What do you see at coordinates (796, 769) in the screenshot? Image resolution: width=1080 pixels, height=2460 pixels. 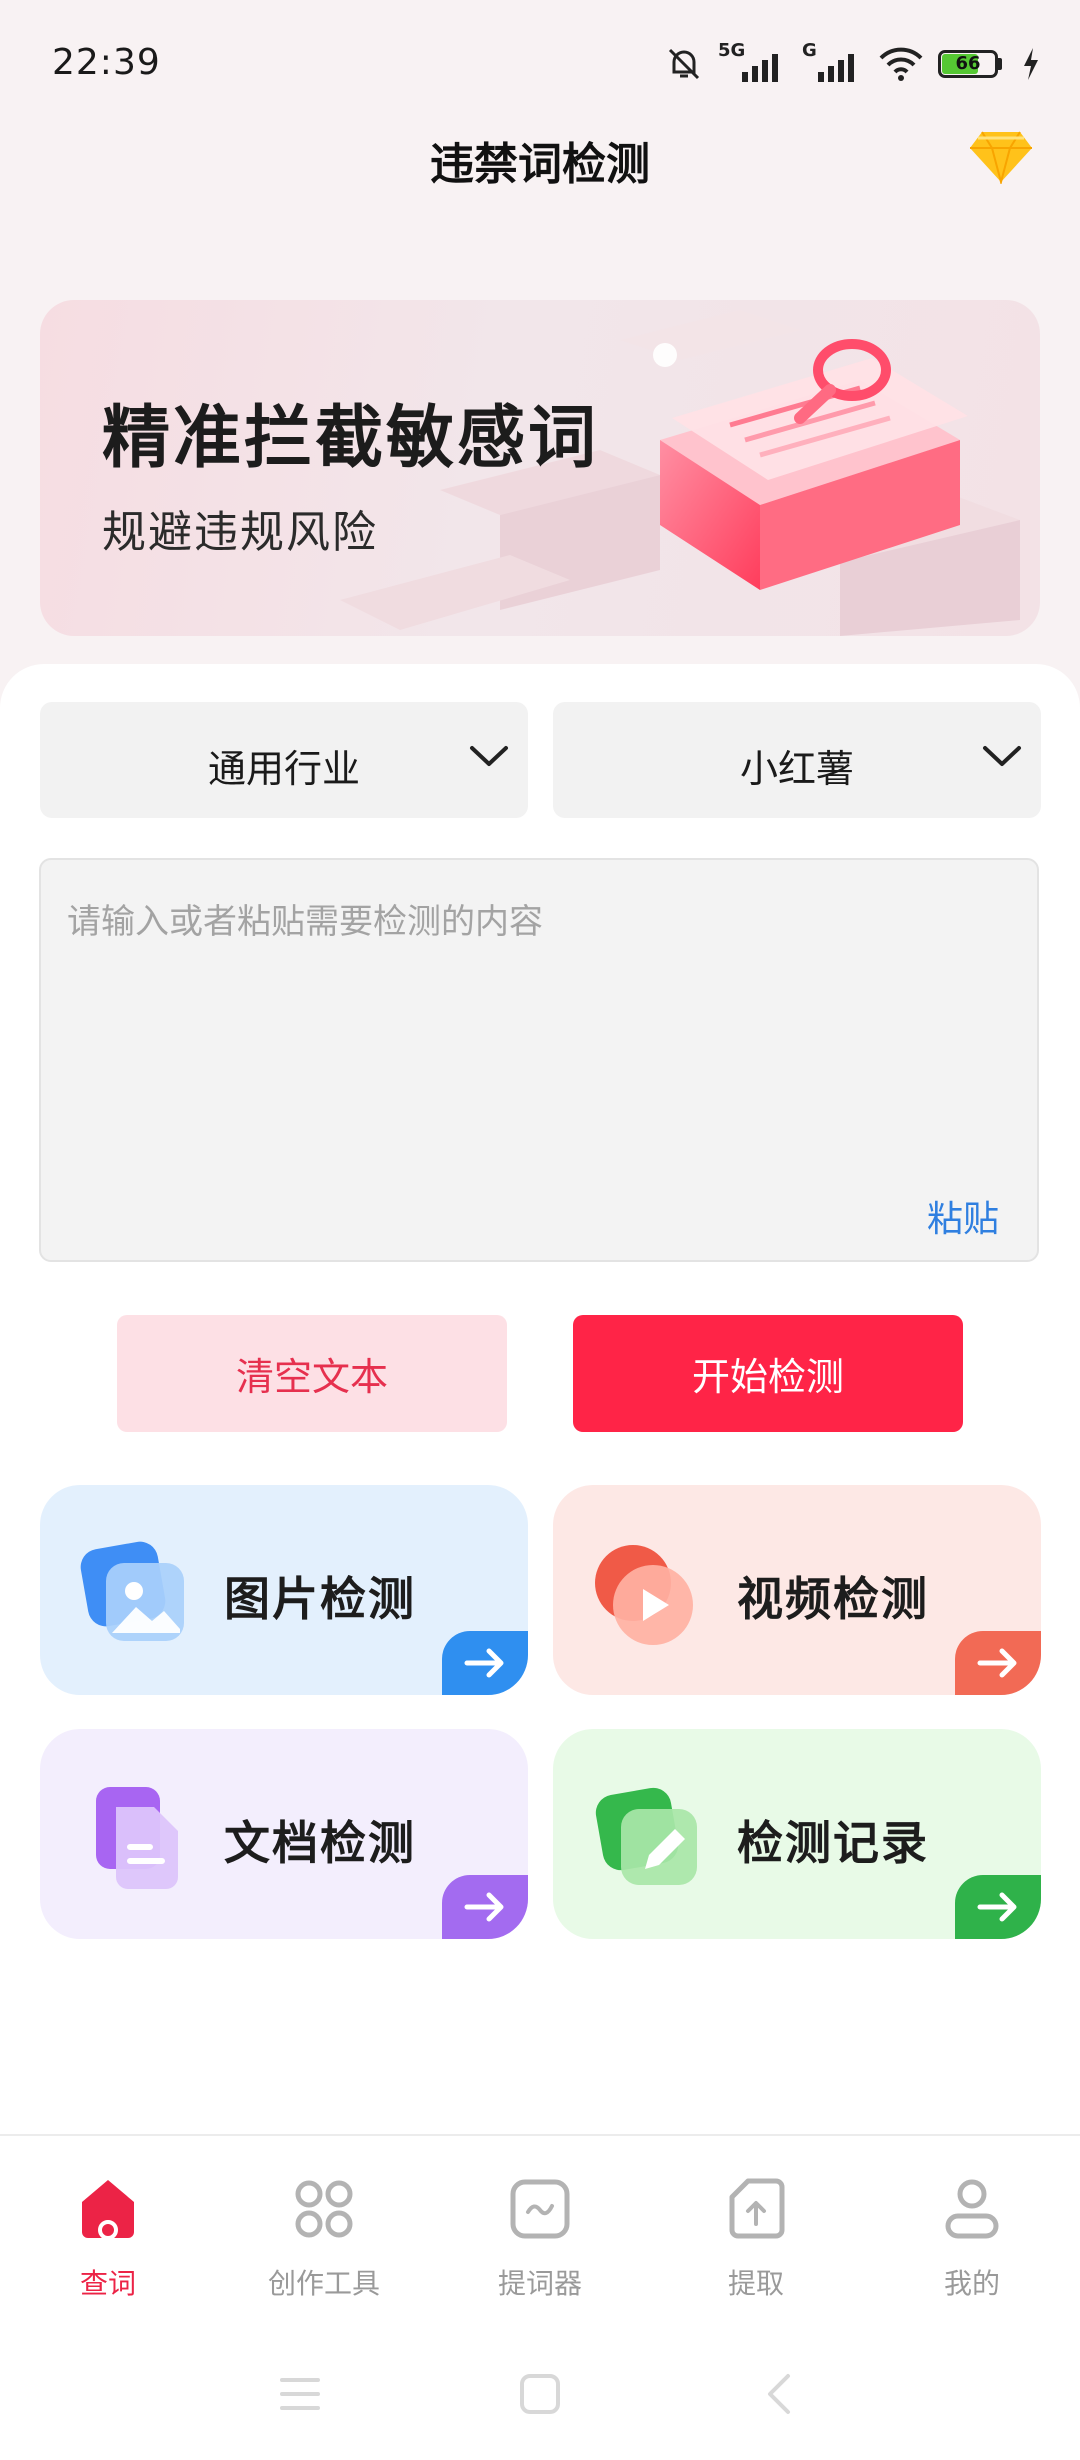 I see `platform-select-value: 小红薯` at bounding box center [796, 769].